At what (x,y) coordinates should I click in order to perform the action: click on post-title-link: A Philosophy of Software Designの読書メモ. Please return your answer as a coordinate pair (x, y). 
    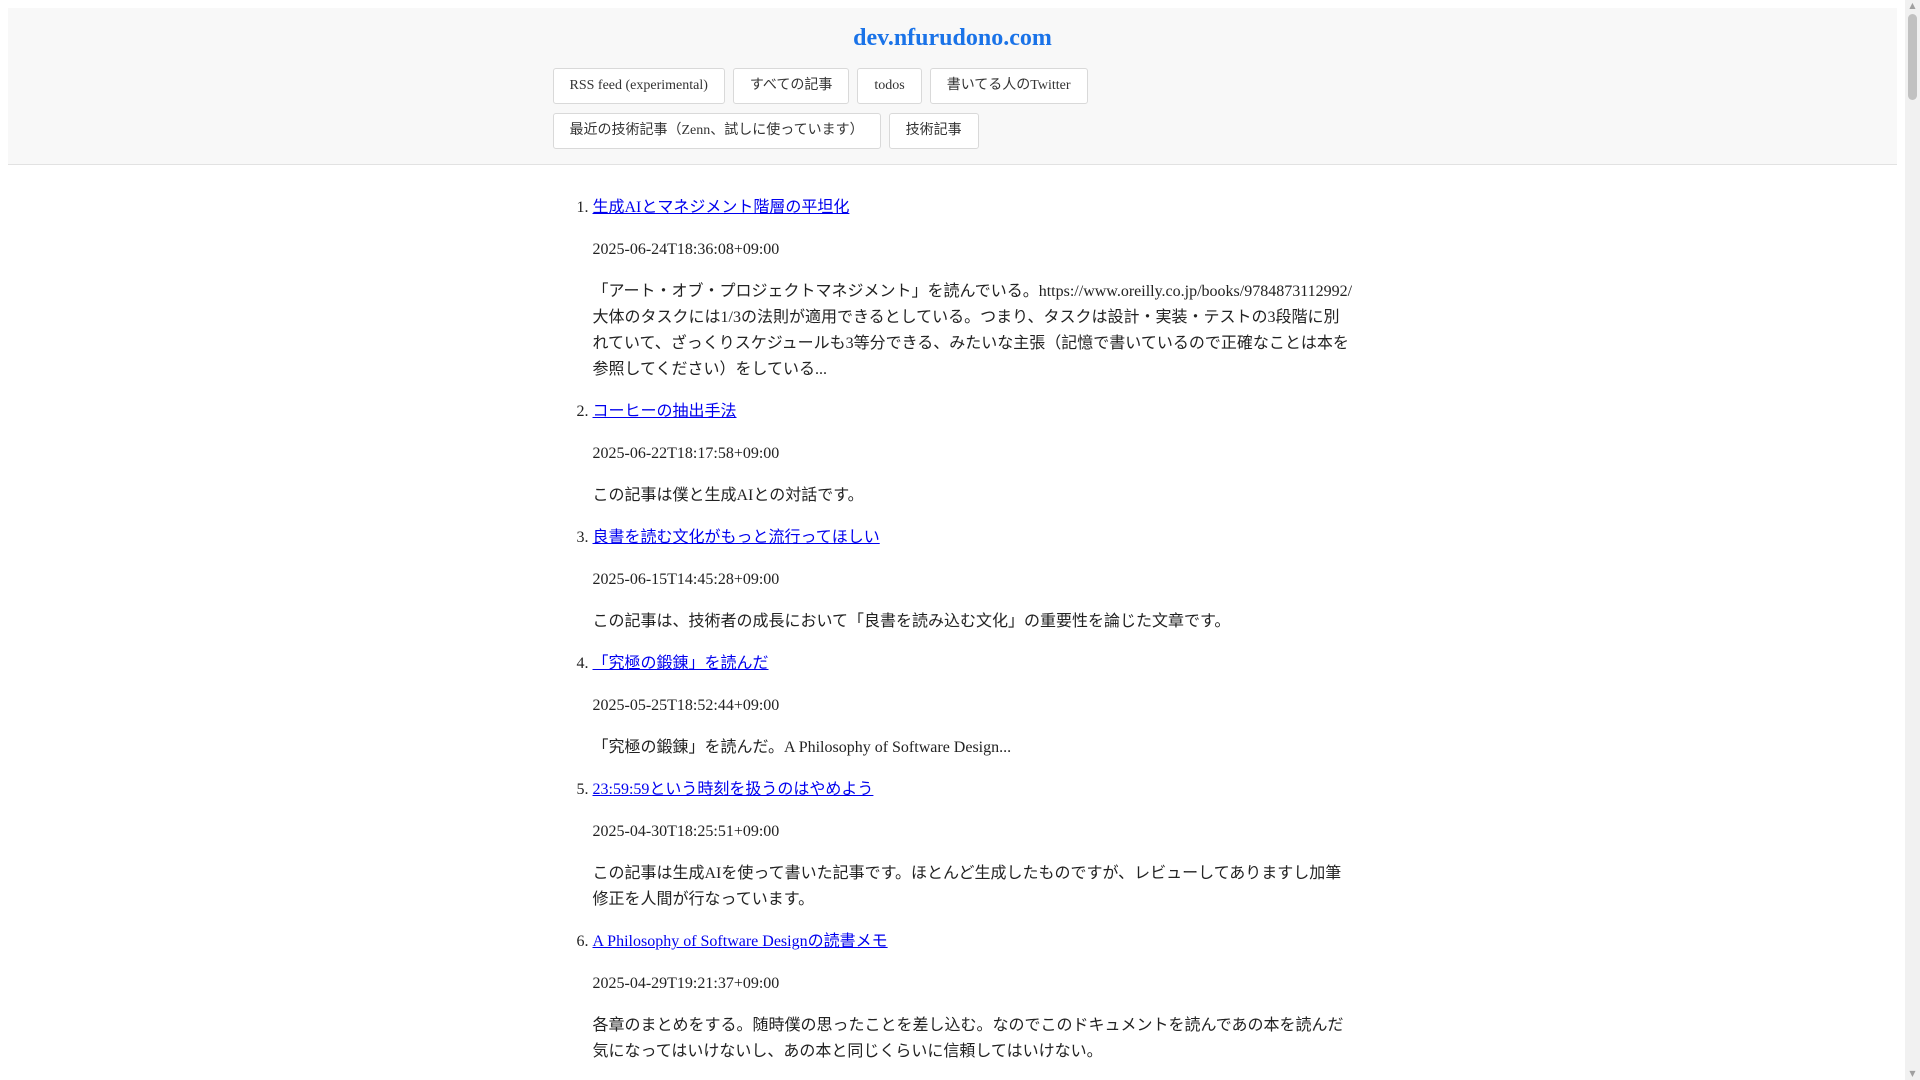
    Looking at the image, I should click on (740, 941).